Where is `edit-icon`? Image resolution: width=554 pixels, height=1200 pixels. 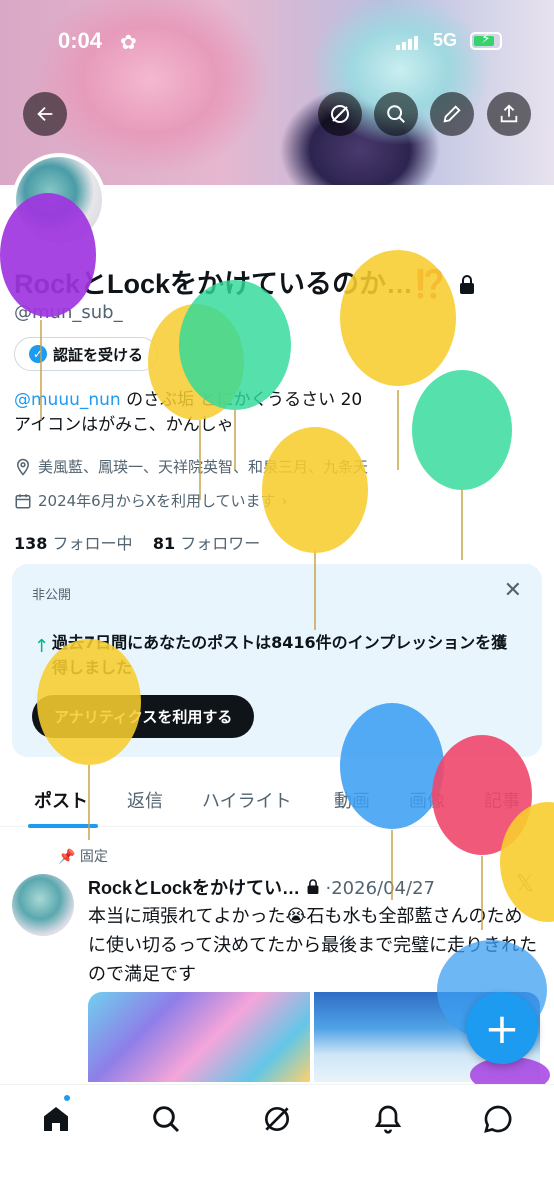
edit-icon is located at coordinates (452, 114).